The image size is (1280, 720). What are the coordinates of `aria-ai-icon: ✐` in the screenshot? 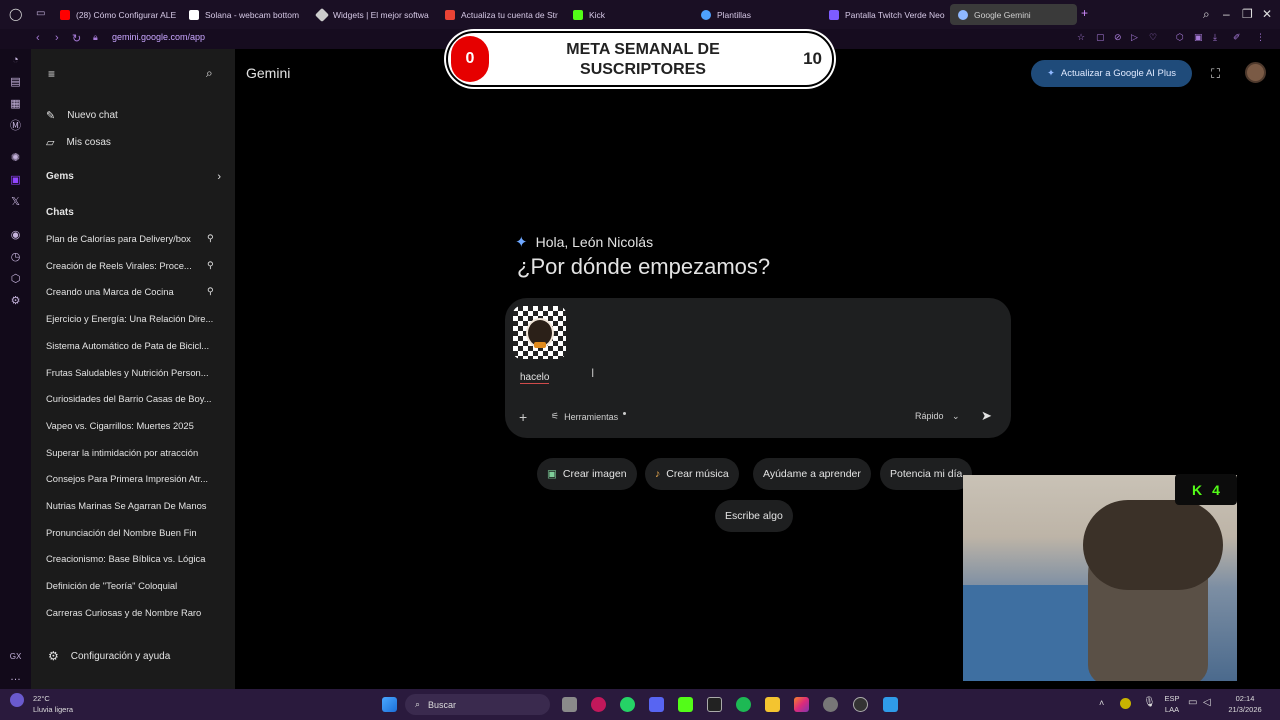 It's located at (1237, 37).